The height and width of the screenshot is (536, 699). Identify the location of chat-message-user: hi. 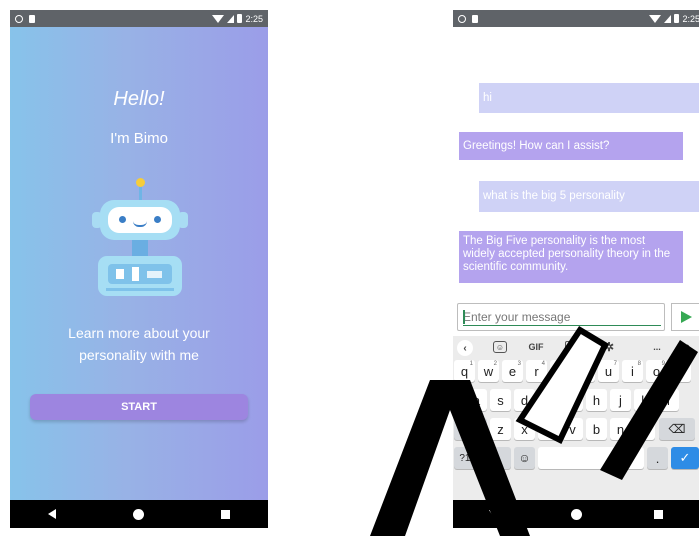
(589, 98).